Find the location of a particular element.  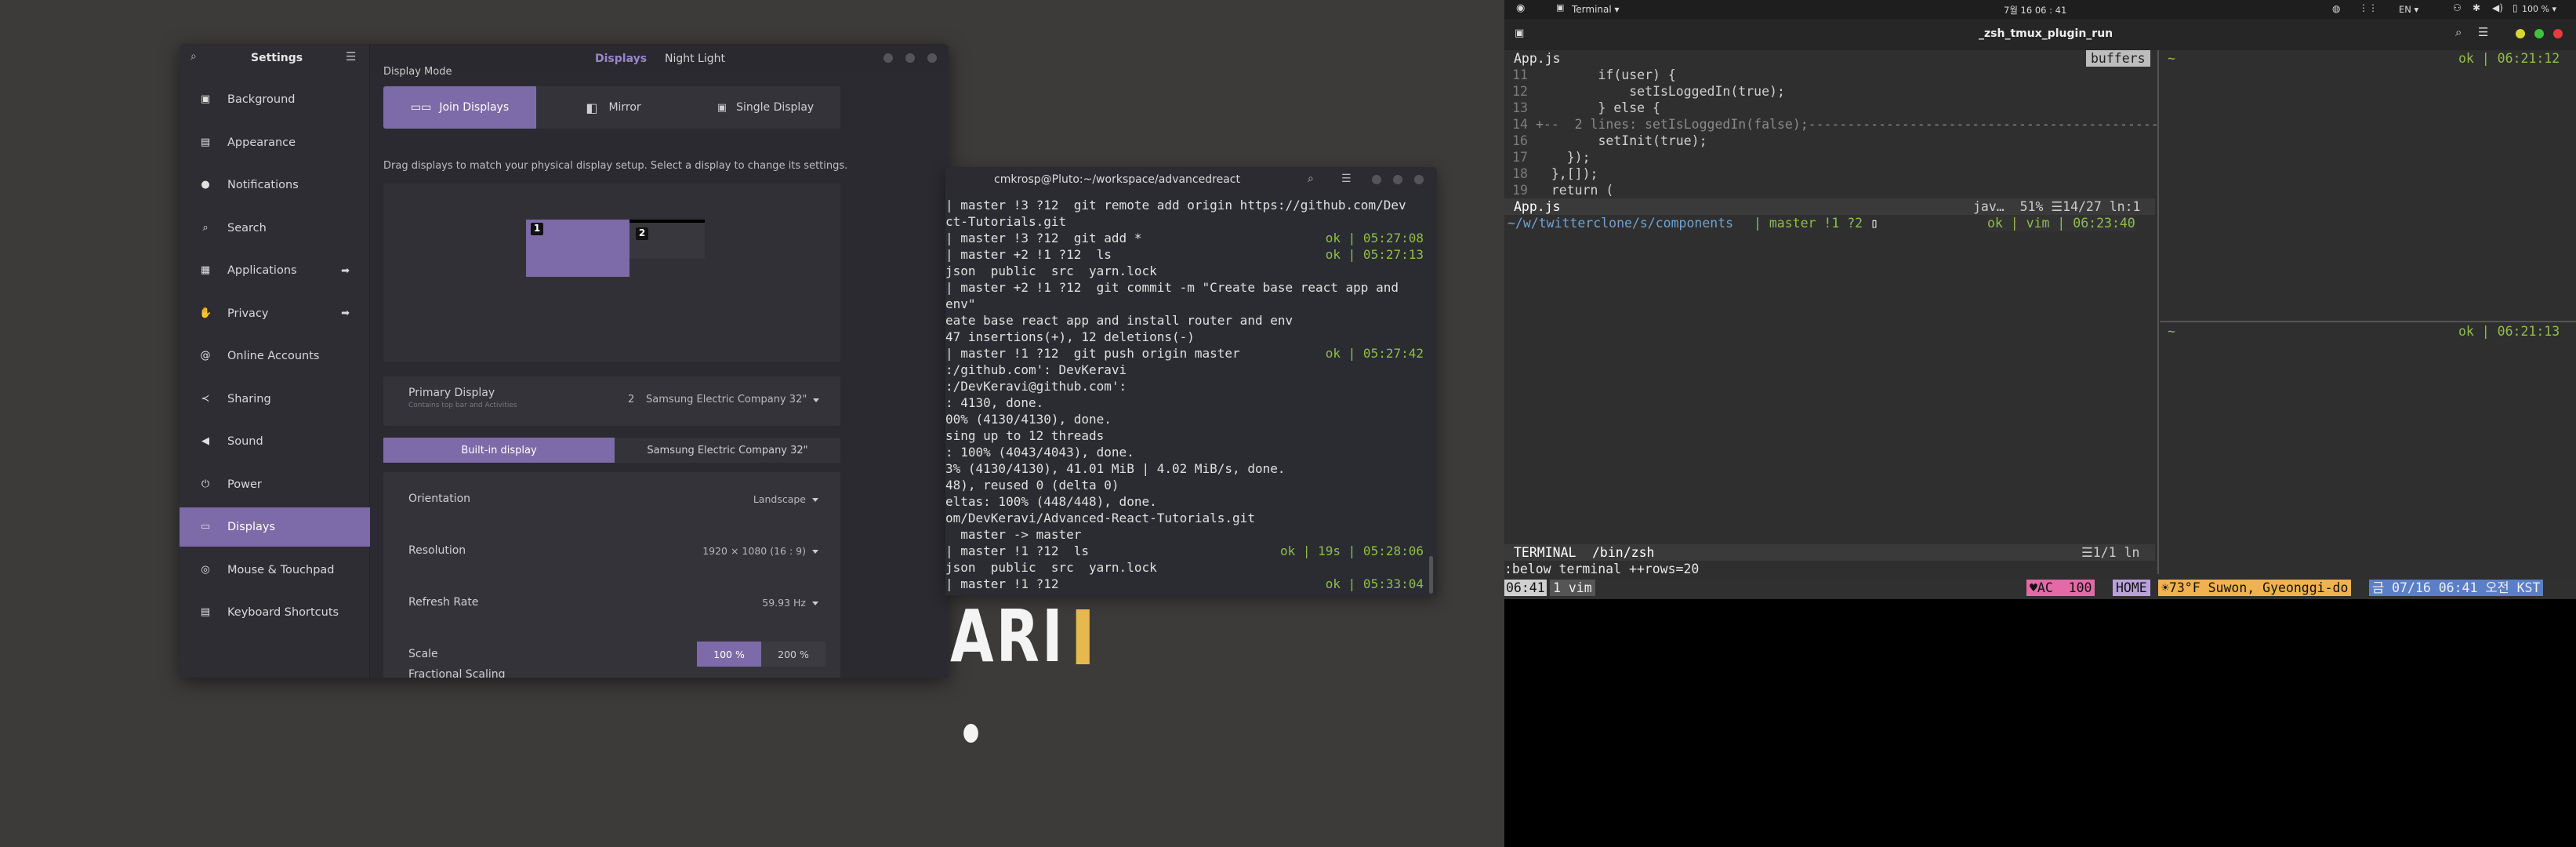

grid-icon: ⋮⋮ is located at coordinates (2368, 7).